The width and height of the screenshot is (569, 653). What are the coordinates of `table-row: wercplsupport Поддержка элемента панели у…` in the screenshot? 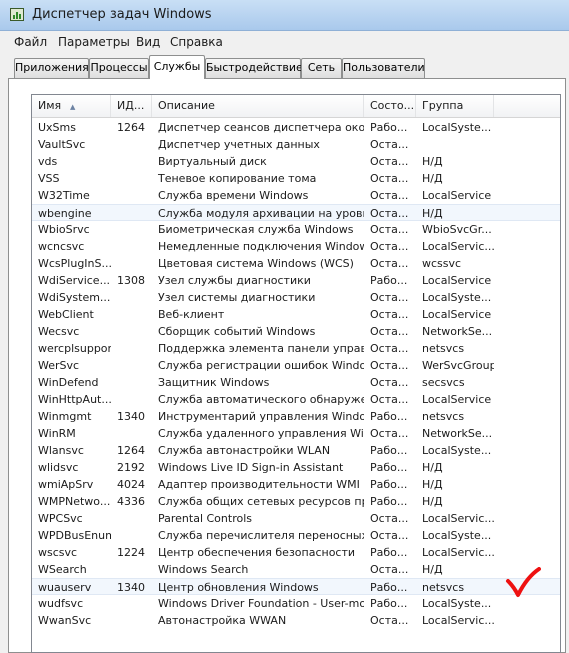 It's located at (296, 348).